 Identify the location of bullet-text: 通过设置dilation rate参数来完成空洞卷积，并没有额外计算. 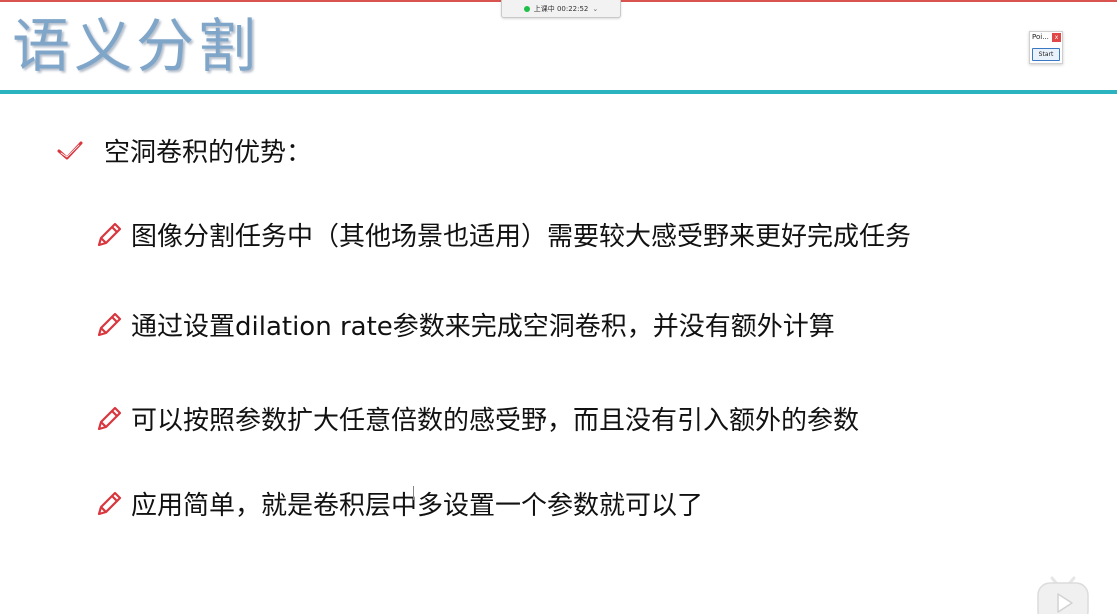
(483, 327).